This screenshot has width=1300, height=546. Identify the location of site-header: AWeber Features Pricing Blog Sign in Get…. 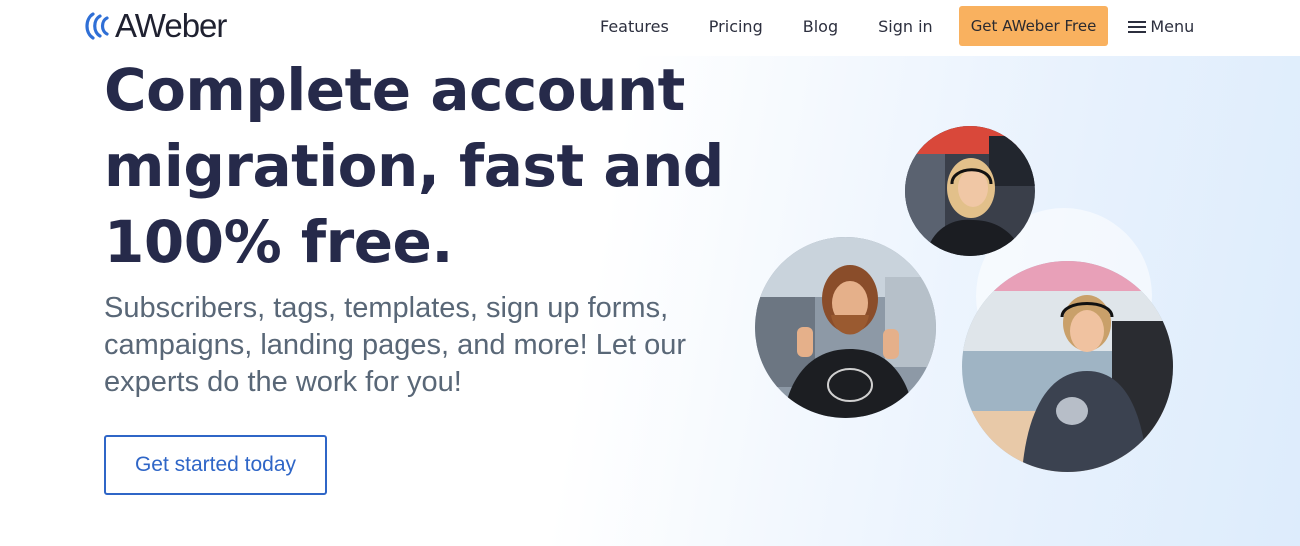
(650, 28).